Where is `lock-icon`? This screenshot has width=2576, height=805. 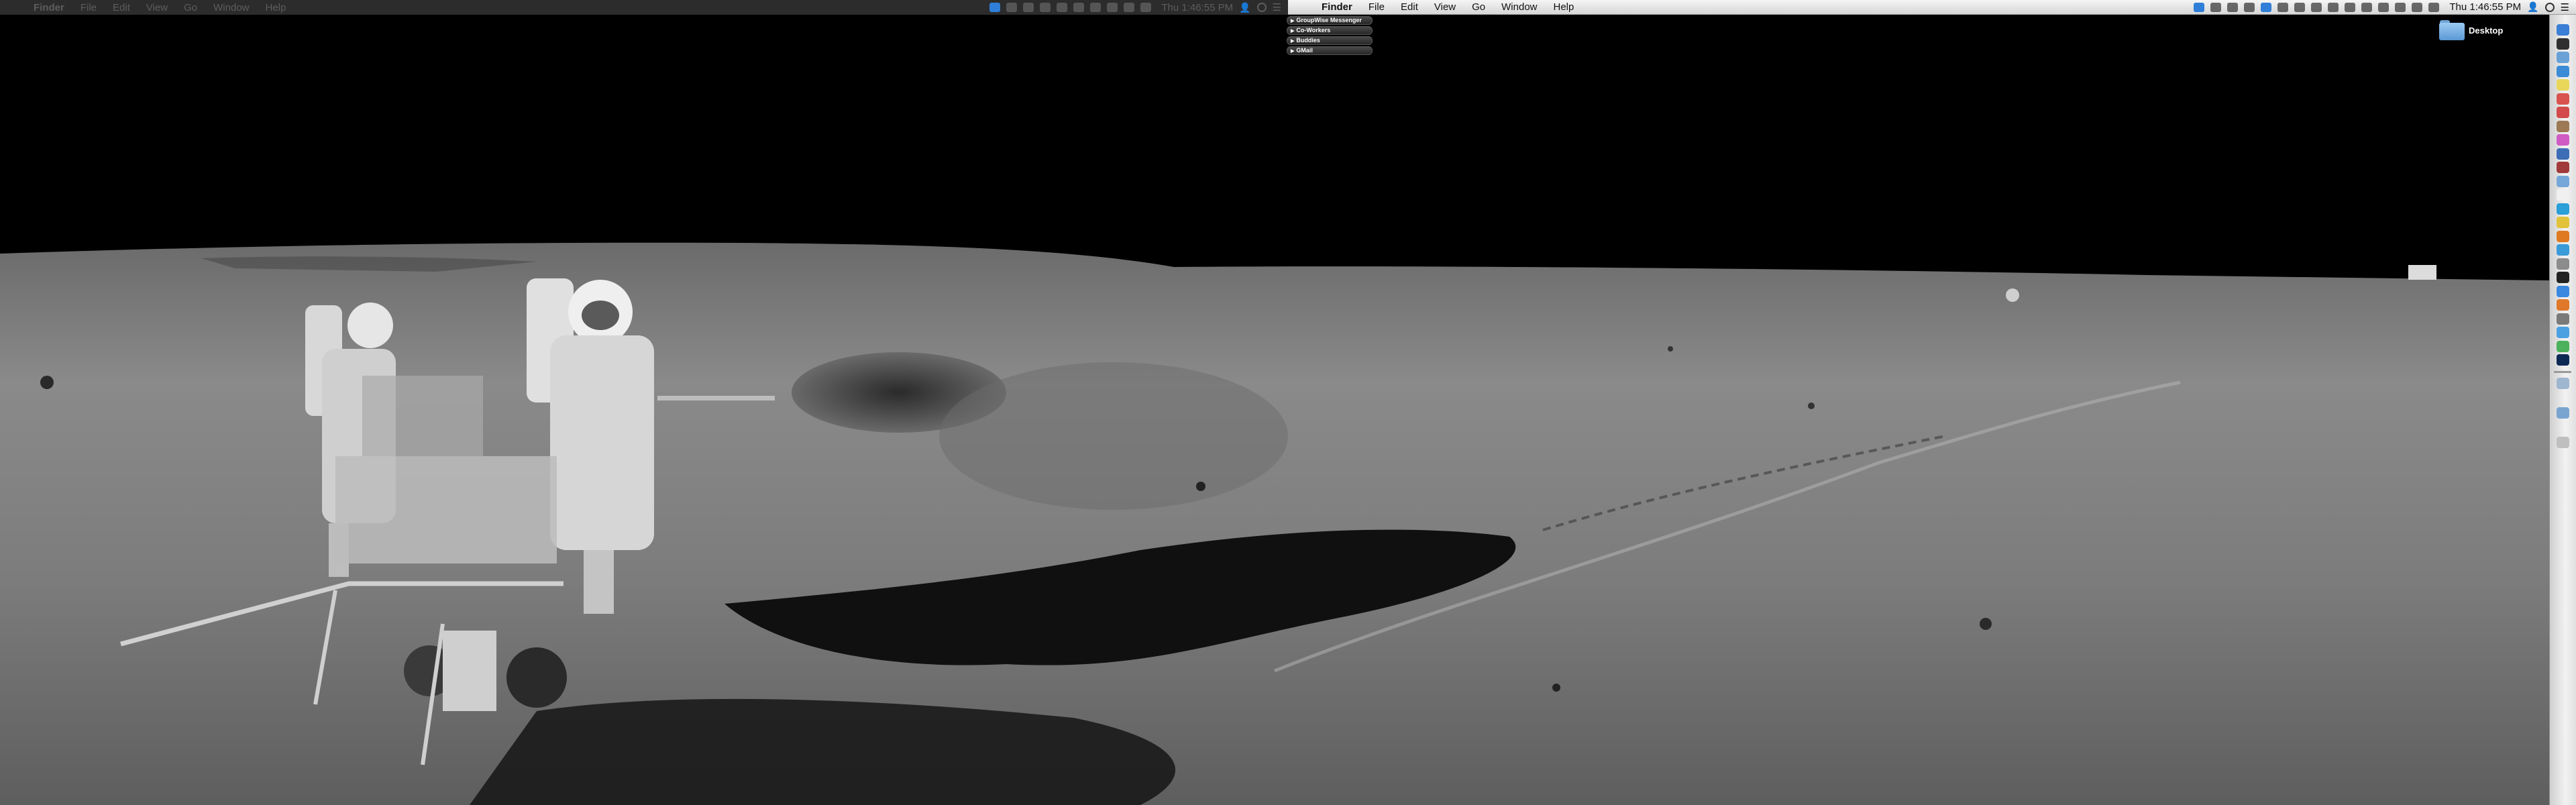
lock-icon is located at coordinates (2316, 7).